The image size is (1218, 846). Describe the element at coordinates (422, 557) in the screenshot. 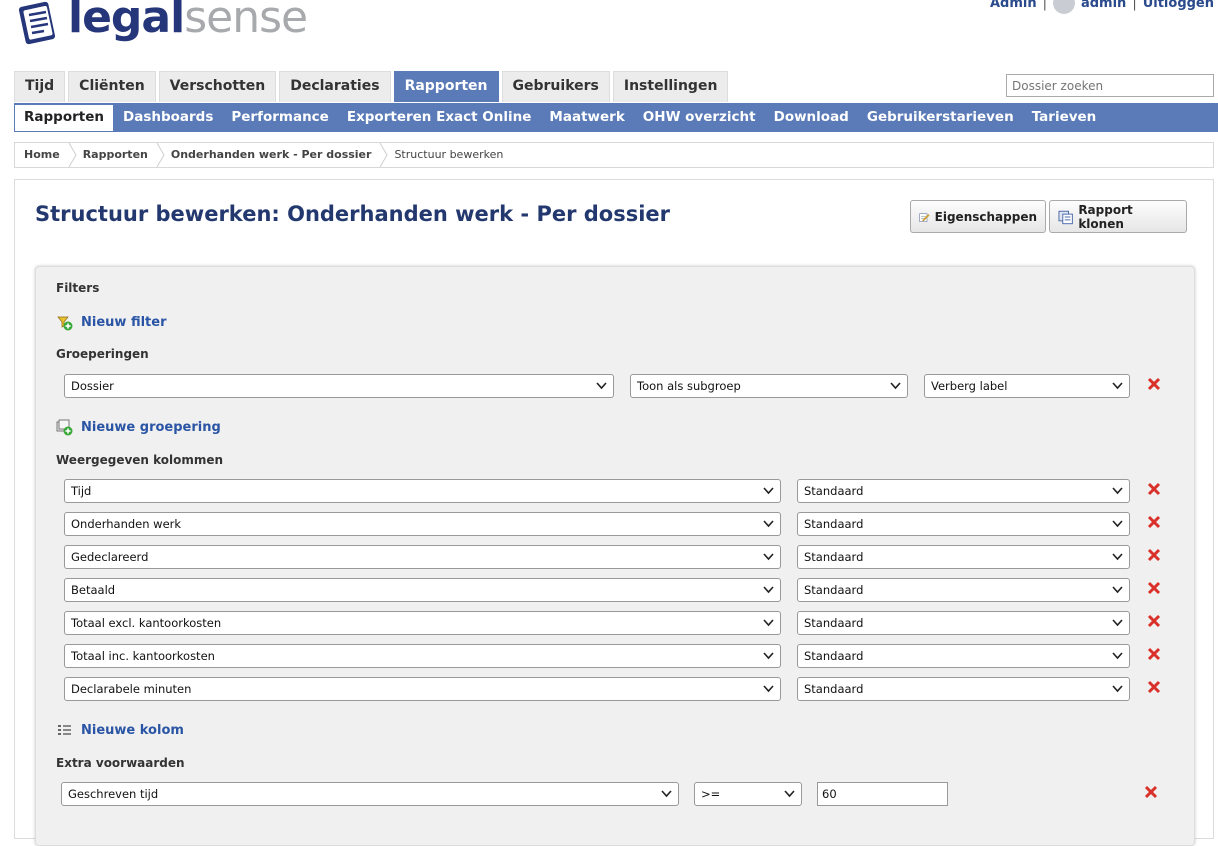

I see `column-field-select: Gedeclareerd` at that location.